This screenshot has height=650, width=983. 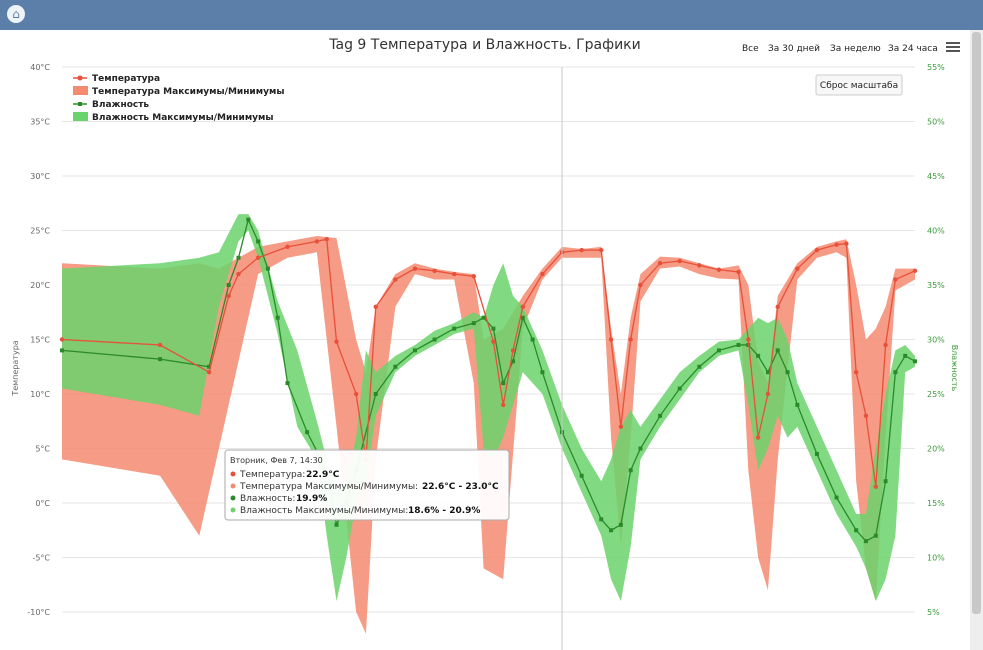 I want to click on range-week-button: За неделю, so click(x=855, y=49).